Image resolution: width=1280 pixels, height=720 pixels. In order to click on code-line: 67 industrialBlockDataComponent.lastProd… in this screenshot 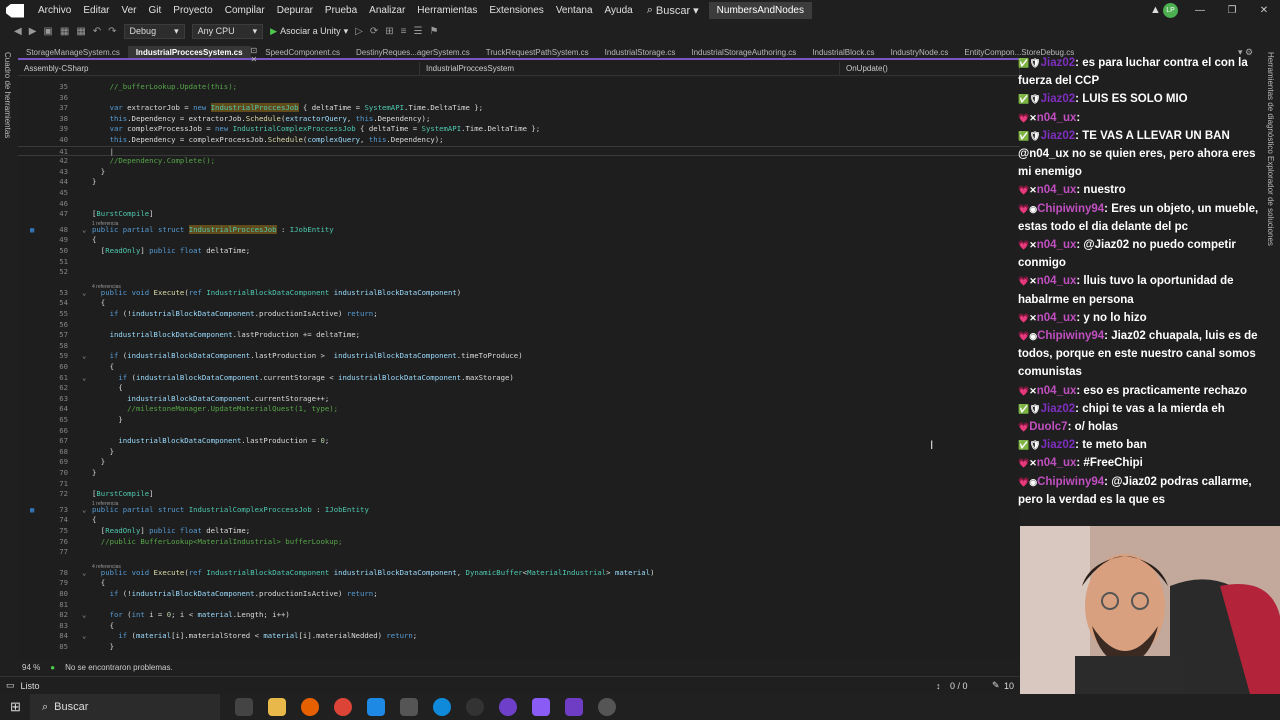, I will do `click(519, 441)`.